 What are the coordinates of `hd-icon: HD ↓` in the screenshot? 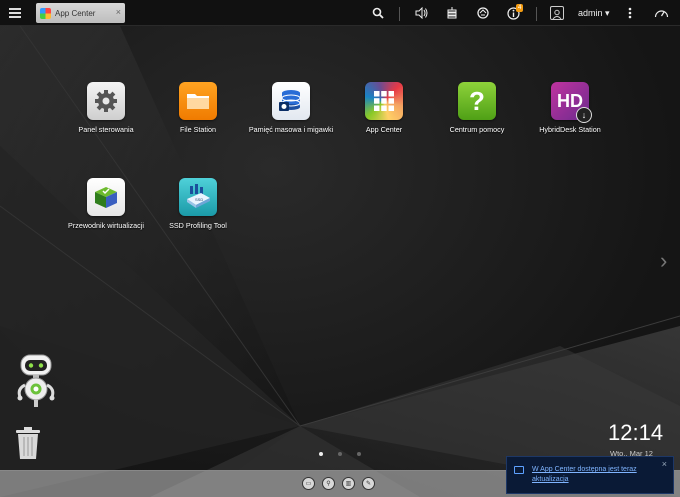 It's located at (571, 102).